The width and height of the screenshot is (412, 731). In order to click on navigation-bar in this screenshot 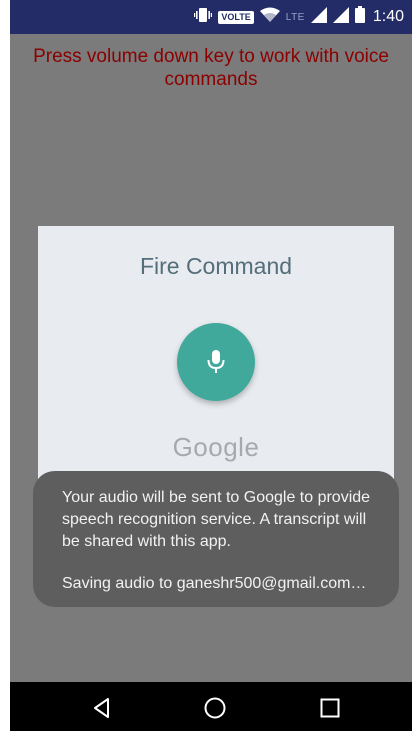, I will do `click(211, 706)`.